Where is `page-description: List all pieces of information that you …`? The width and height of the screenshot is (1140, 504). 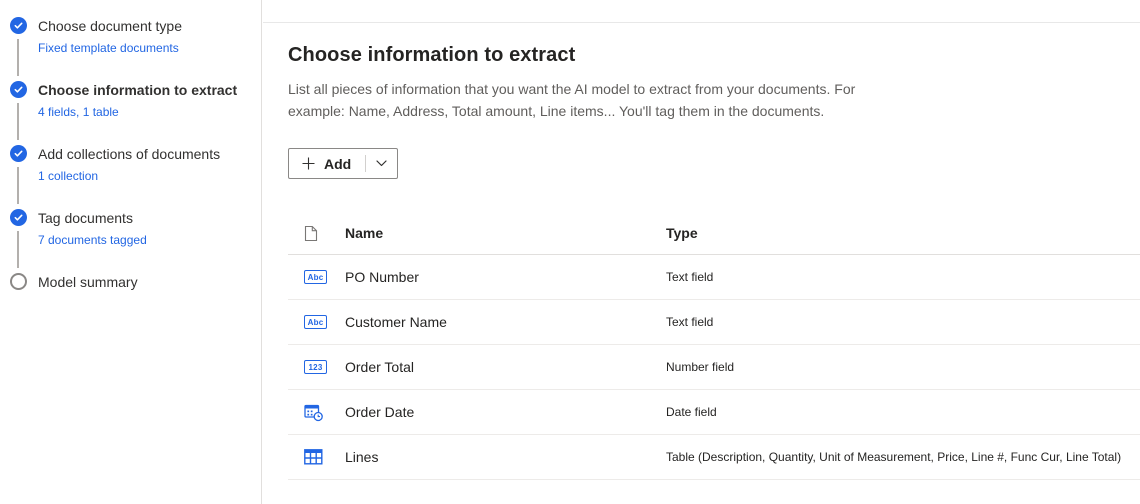
page-description: List all pieces of information that you … is located at coordinates (714, 100).